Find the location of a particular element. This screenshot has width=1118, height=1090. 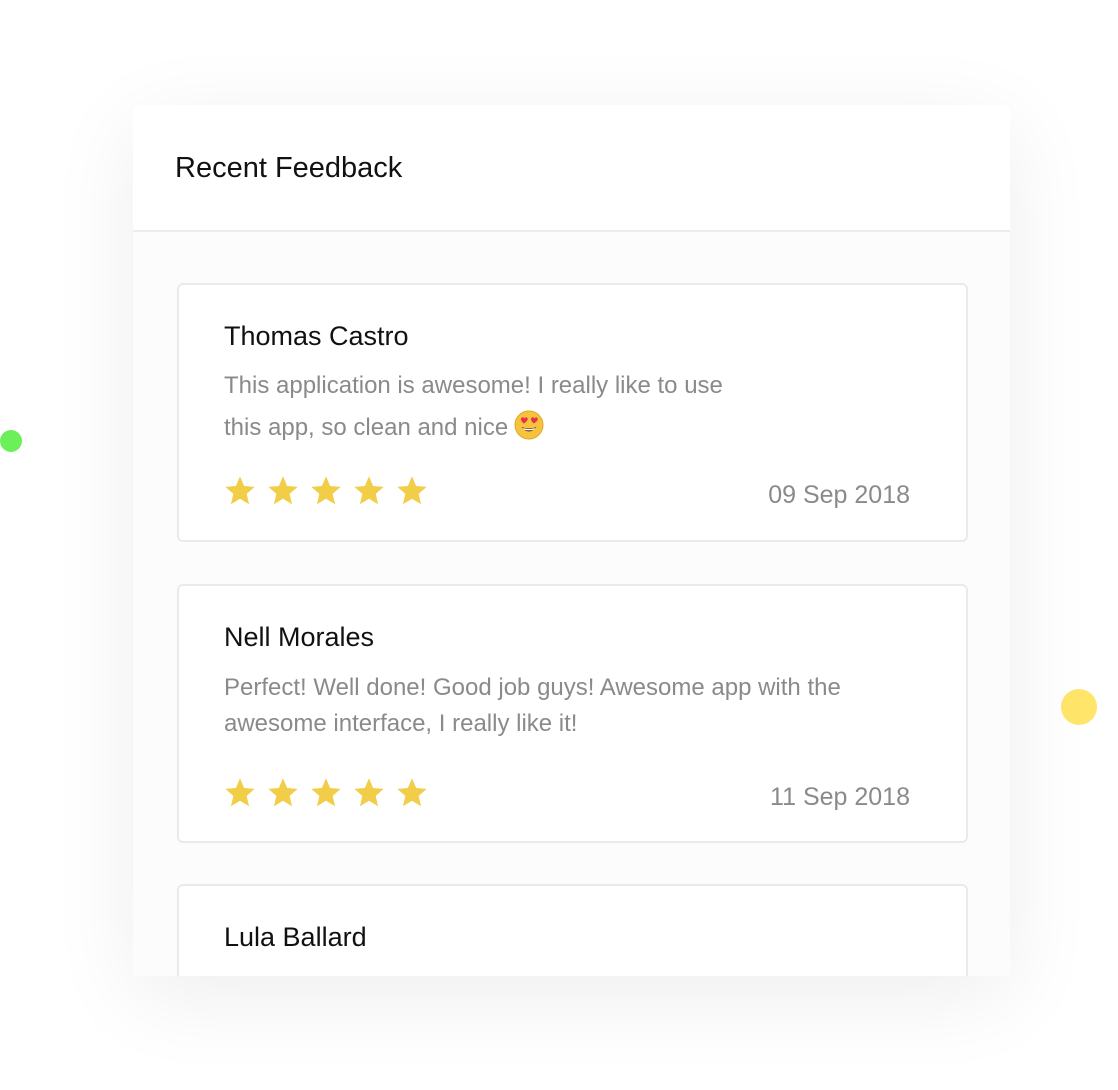

reviewer-name: Lula Ballard is located at coordinates (295, 937).